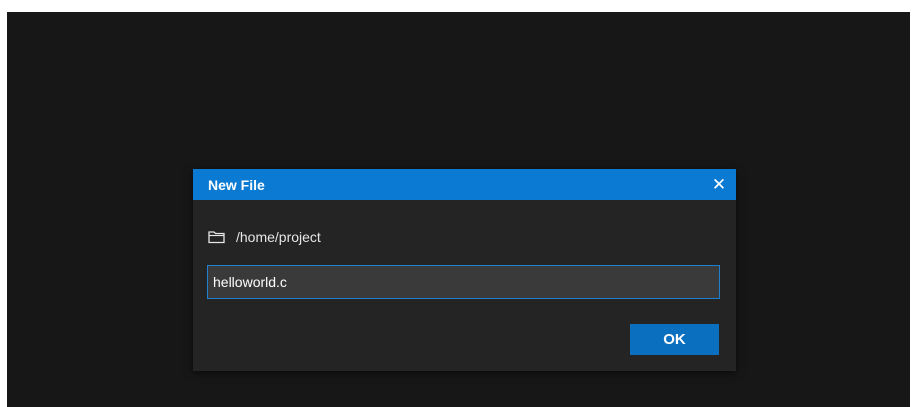  What do you see at coordinates (236, 184) in the screenshot?
I see `dialog-title: New File` at bounding box center [236, 184].